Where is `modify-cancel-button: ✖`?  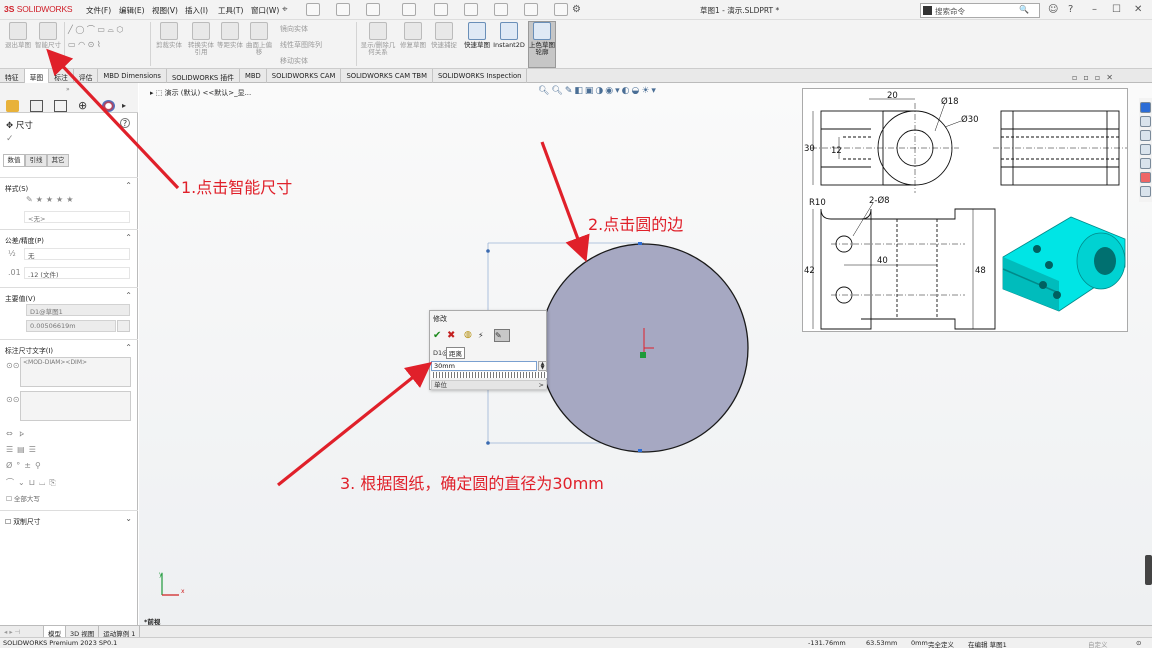 modify-cancel-button: ✖ is located at coordinates (451, 335).